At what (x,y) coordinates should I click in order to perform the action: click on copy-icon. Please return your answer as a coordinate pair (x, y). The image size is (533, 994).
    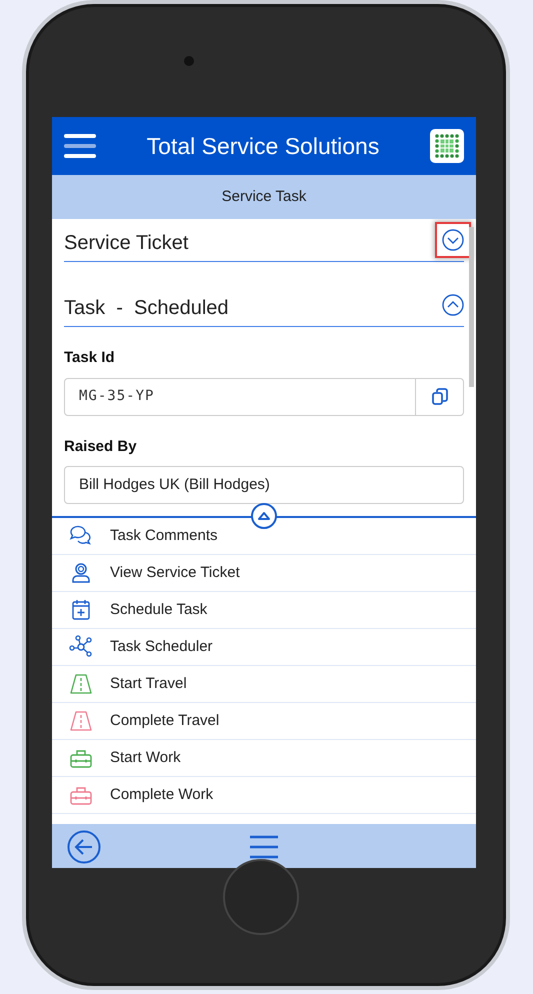
    Looking at the image, I should click on (440, 397).